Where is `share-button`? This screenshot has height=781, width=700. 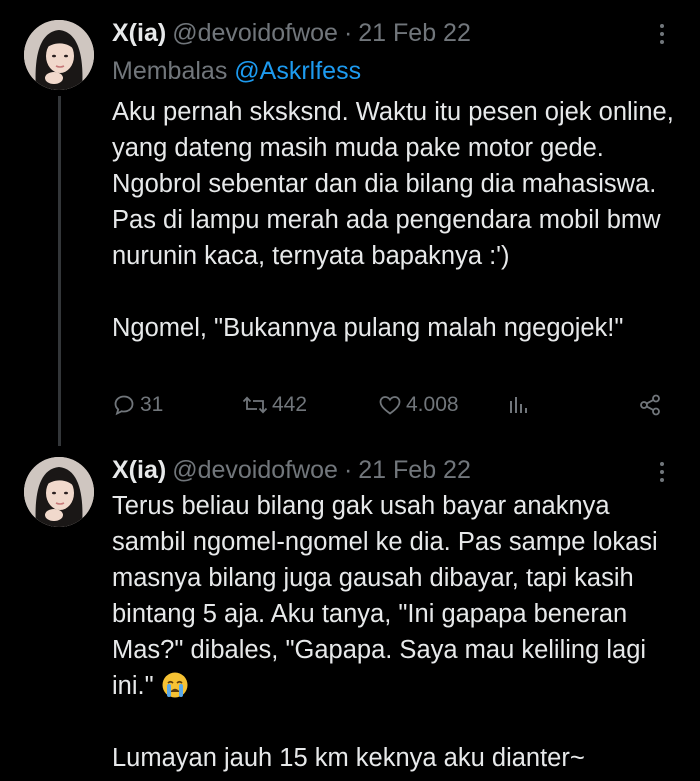 share-button is located at coordinates (650, 405).